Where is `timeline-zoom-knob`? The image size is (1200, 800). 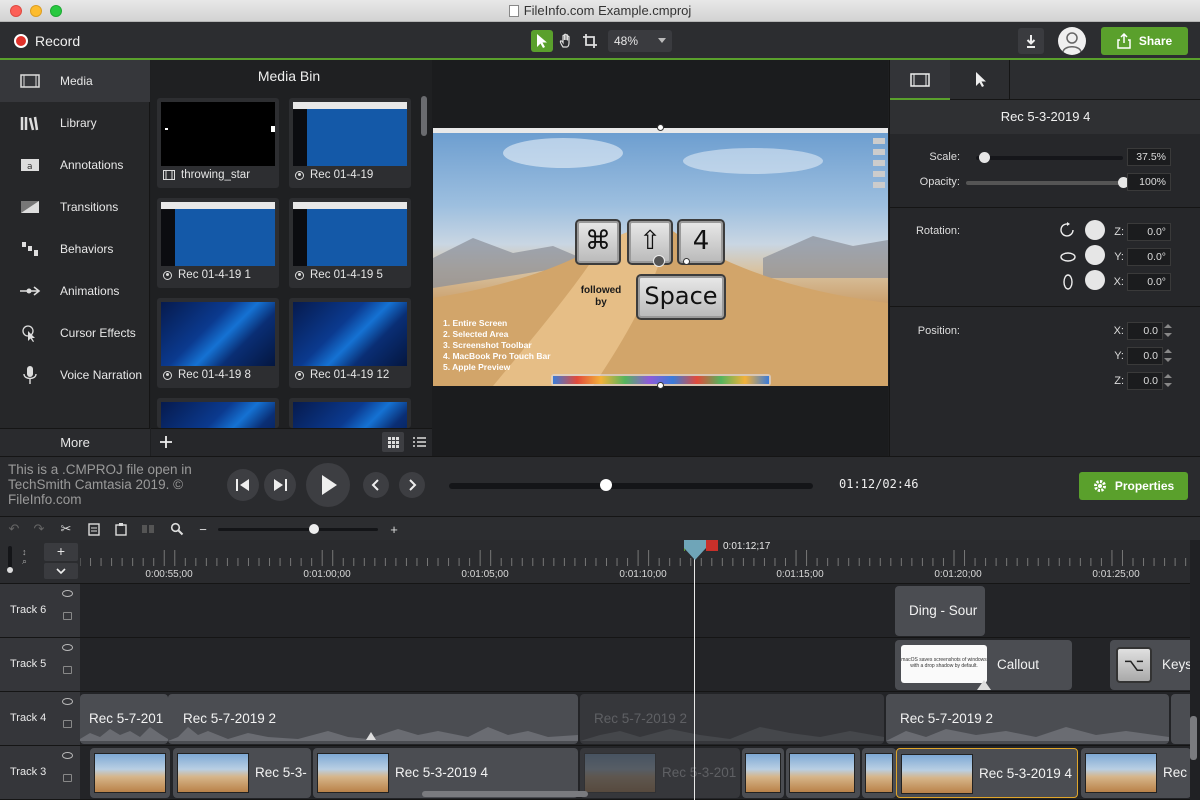 timeline-zoom-knob is located at coordinates (314, 529).